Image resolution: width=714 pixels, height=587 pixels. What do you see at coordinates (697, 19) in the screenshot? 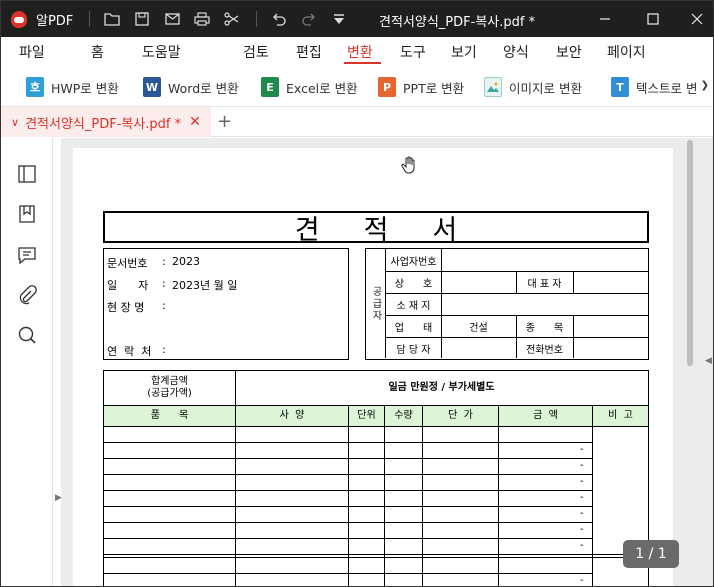
I see `close-button` at bounding box center [697, 19].